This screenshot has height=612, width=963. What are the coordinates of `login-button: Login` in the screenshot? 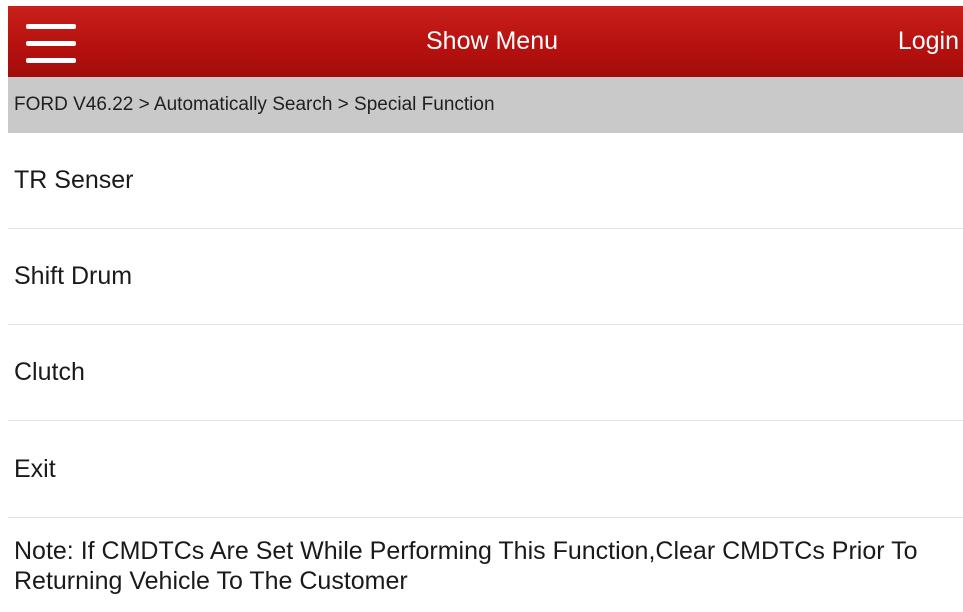 It's located at (930, 41).